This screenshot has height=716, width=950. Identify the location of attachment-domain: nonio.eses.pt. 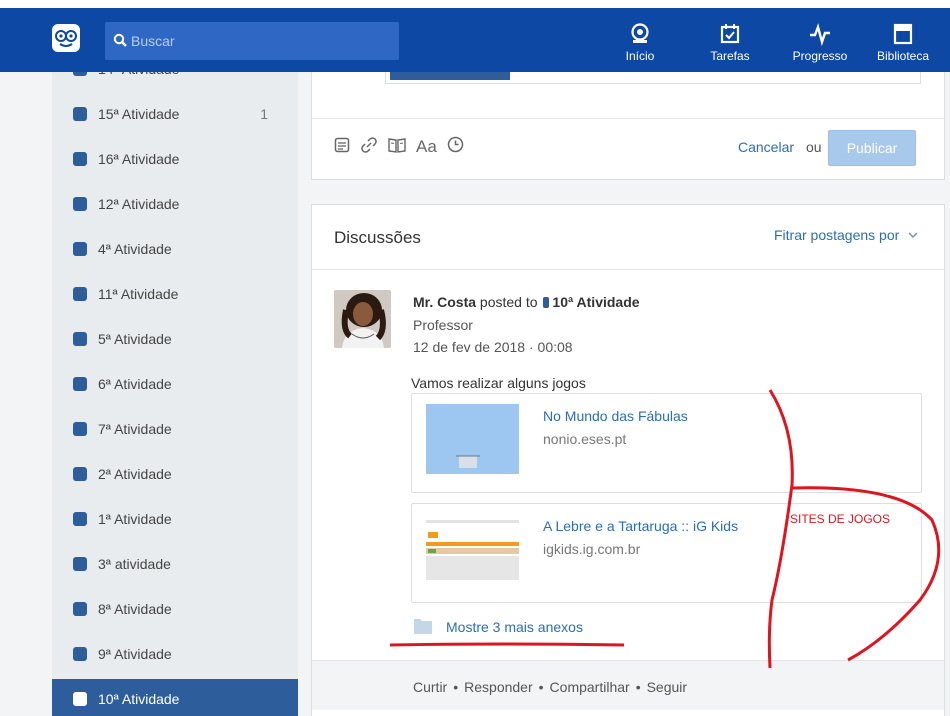
(585, 439).